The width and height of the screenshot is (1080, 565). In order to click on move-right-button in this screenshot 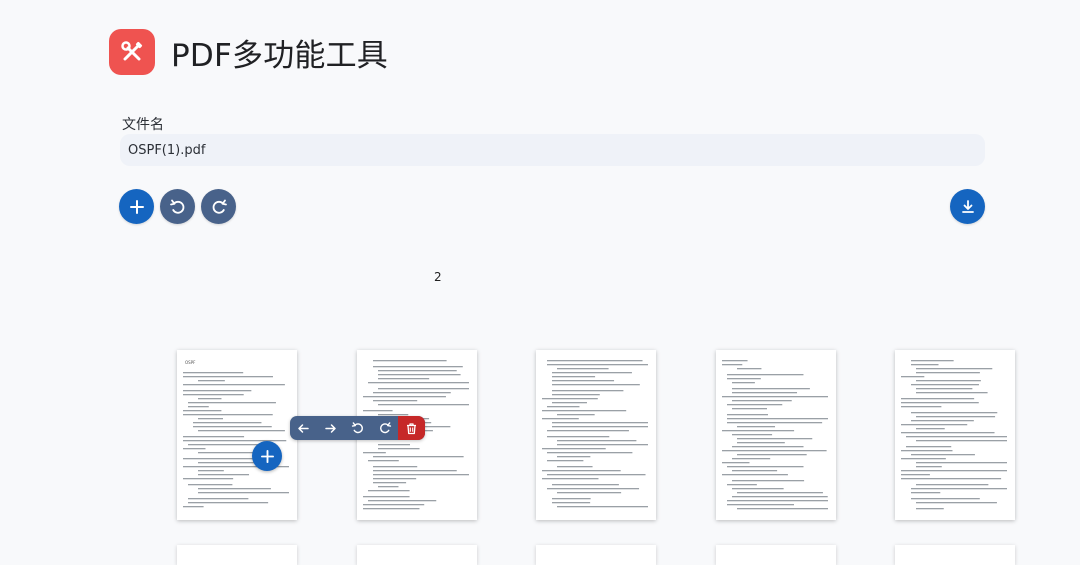, I will do `click(330, 428)`.